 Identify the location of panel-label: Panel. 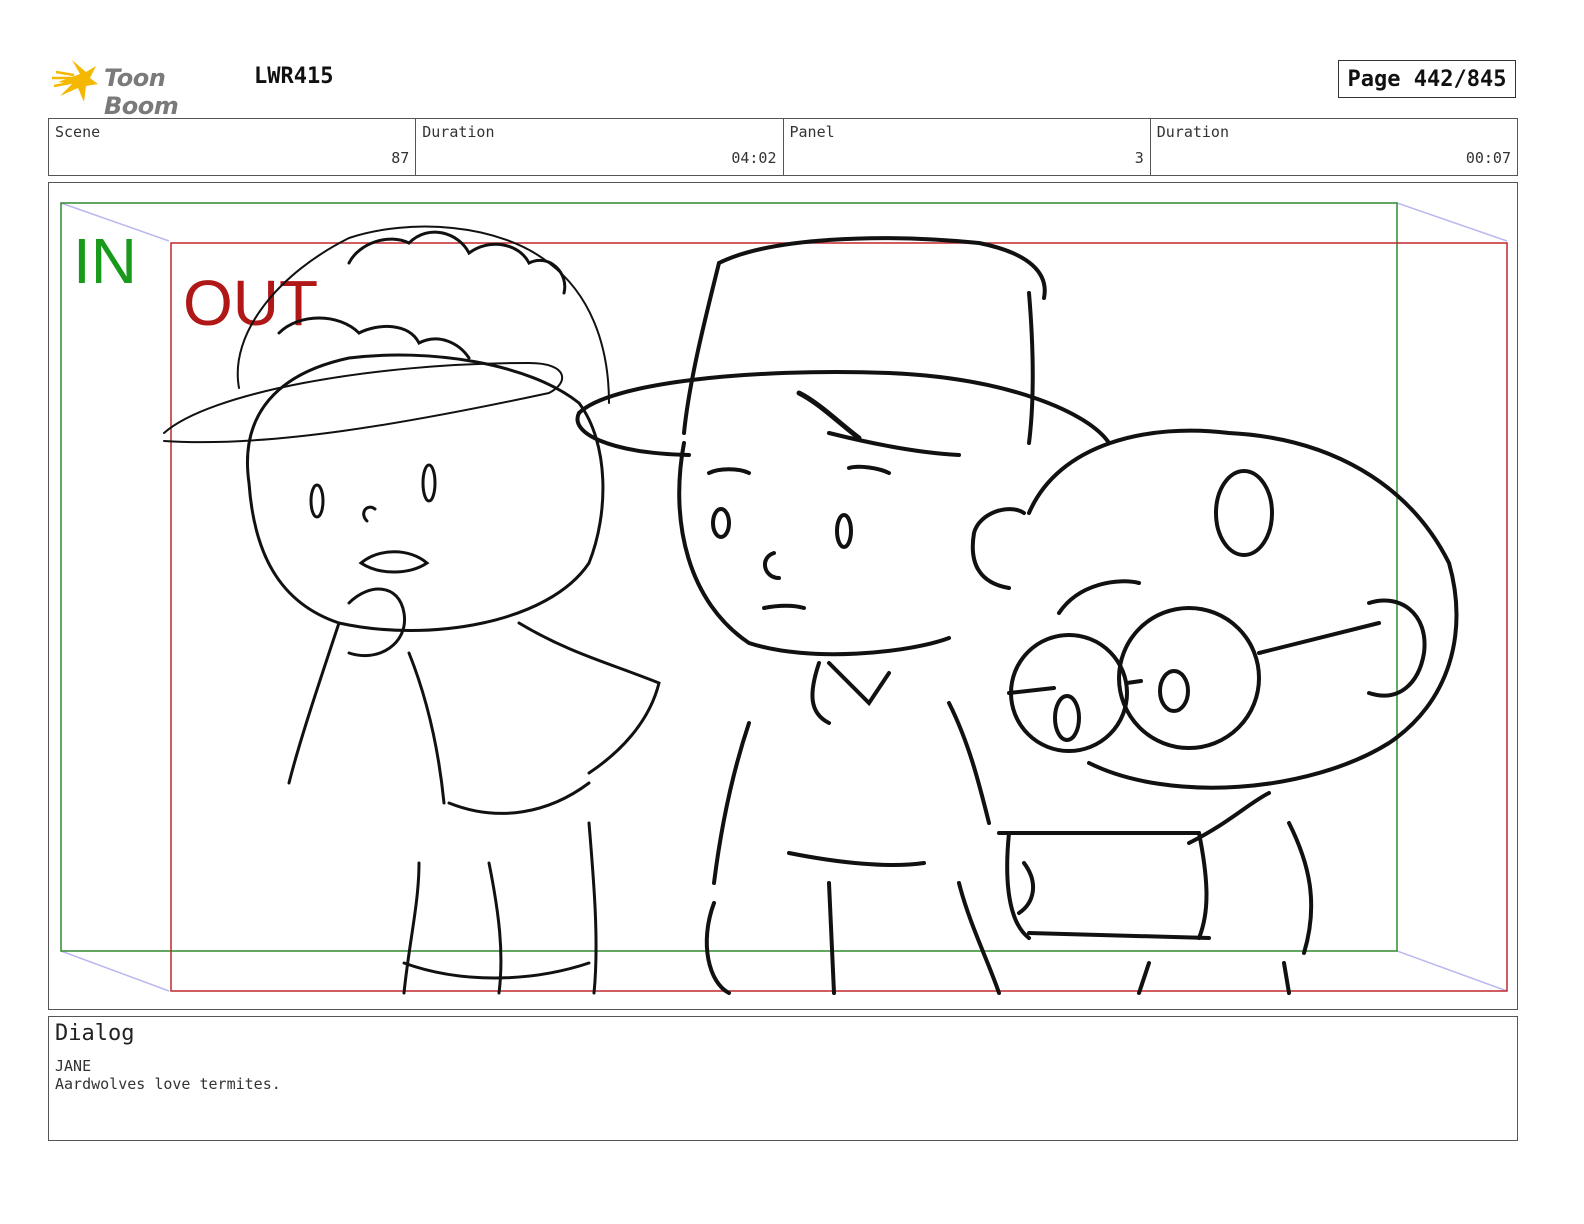
(812, 132).